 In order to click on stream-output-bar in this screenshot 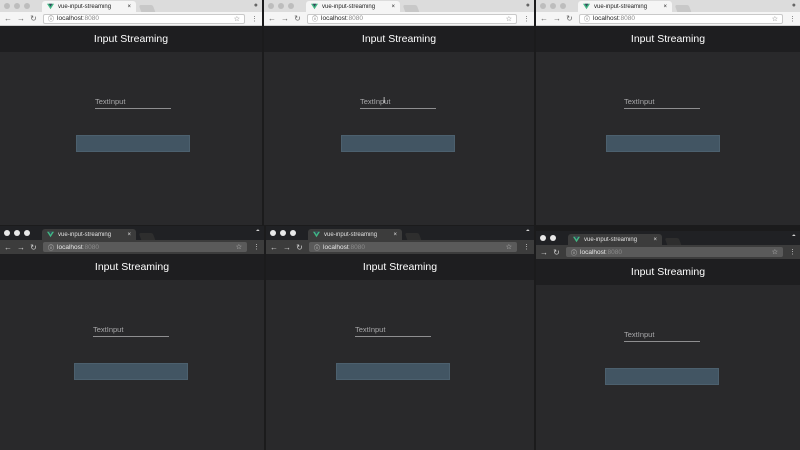, I will do `click(663, 143)`.